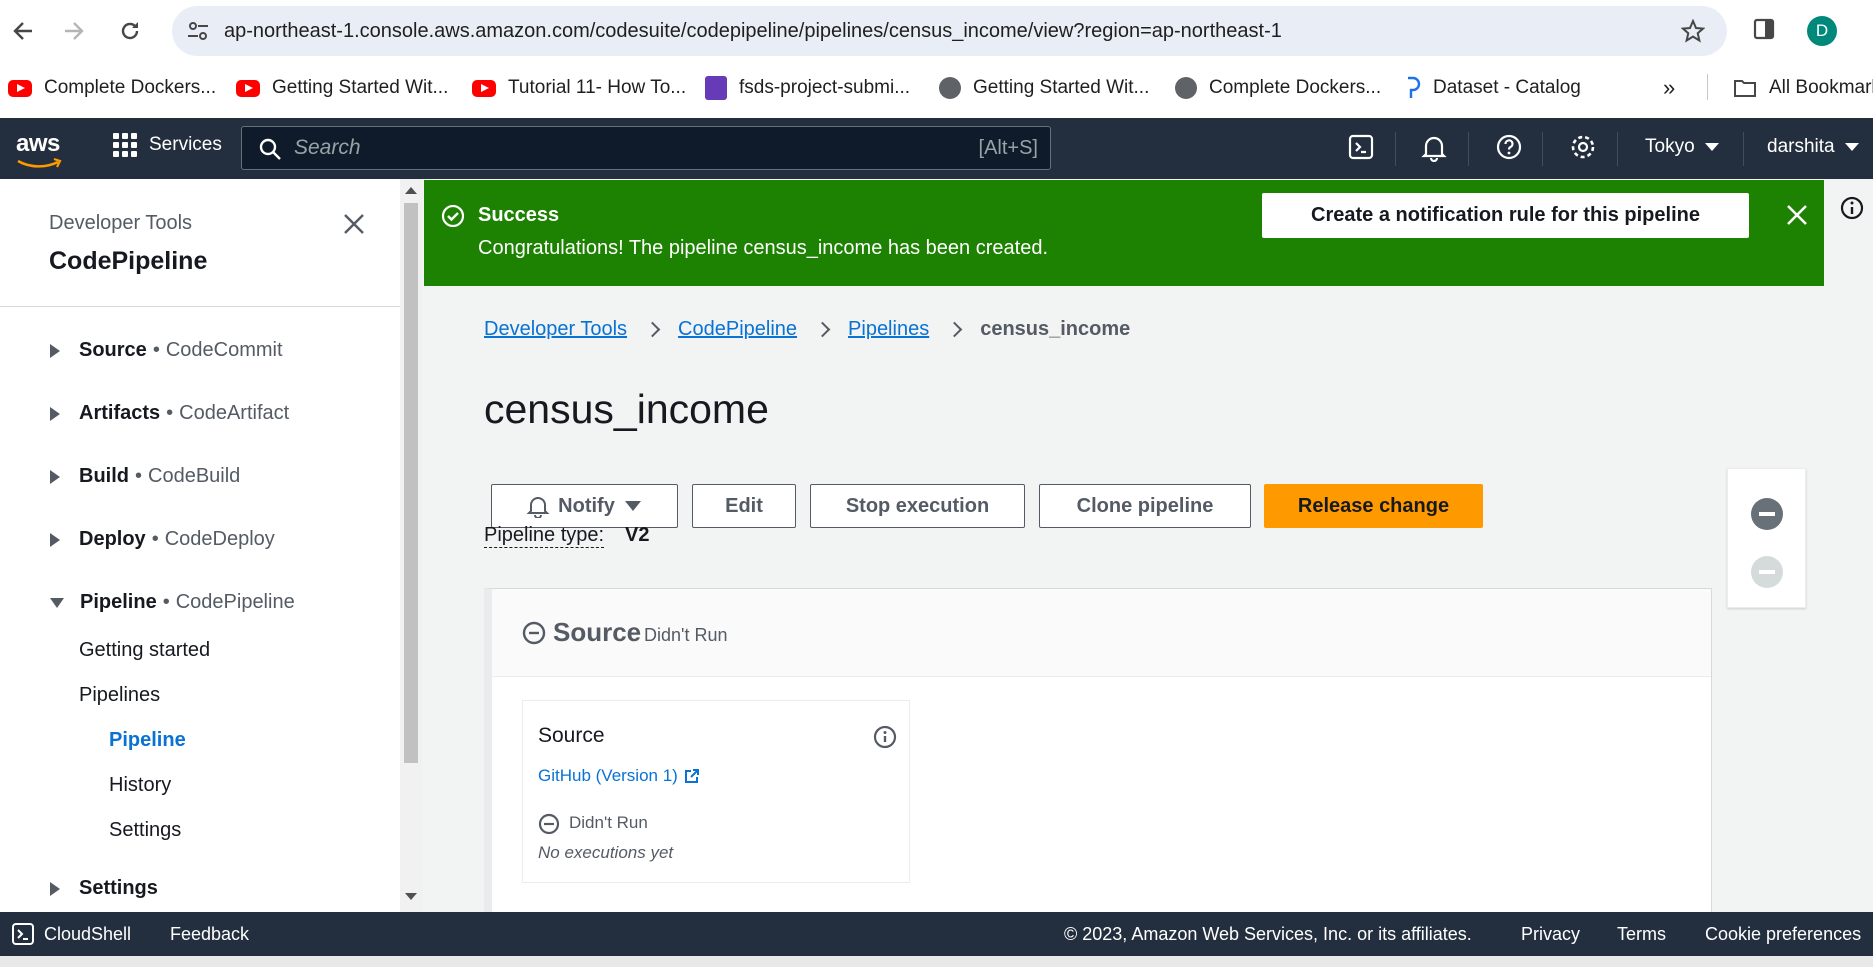 The image size is (1873, 967). I want to click on search-input, so click(594, 148).